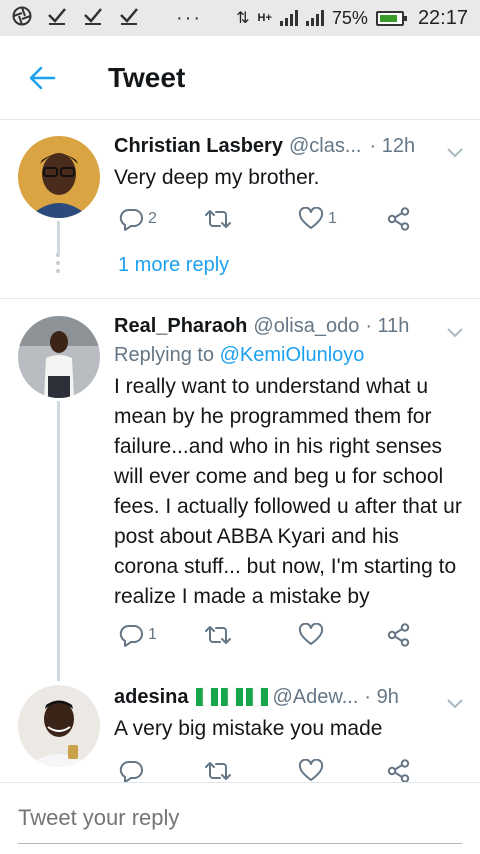 The height and width of the screenshot is (854, 480). I want to click on reply-composer, so click(240, 818).